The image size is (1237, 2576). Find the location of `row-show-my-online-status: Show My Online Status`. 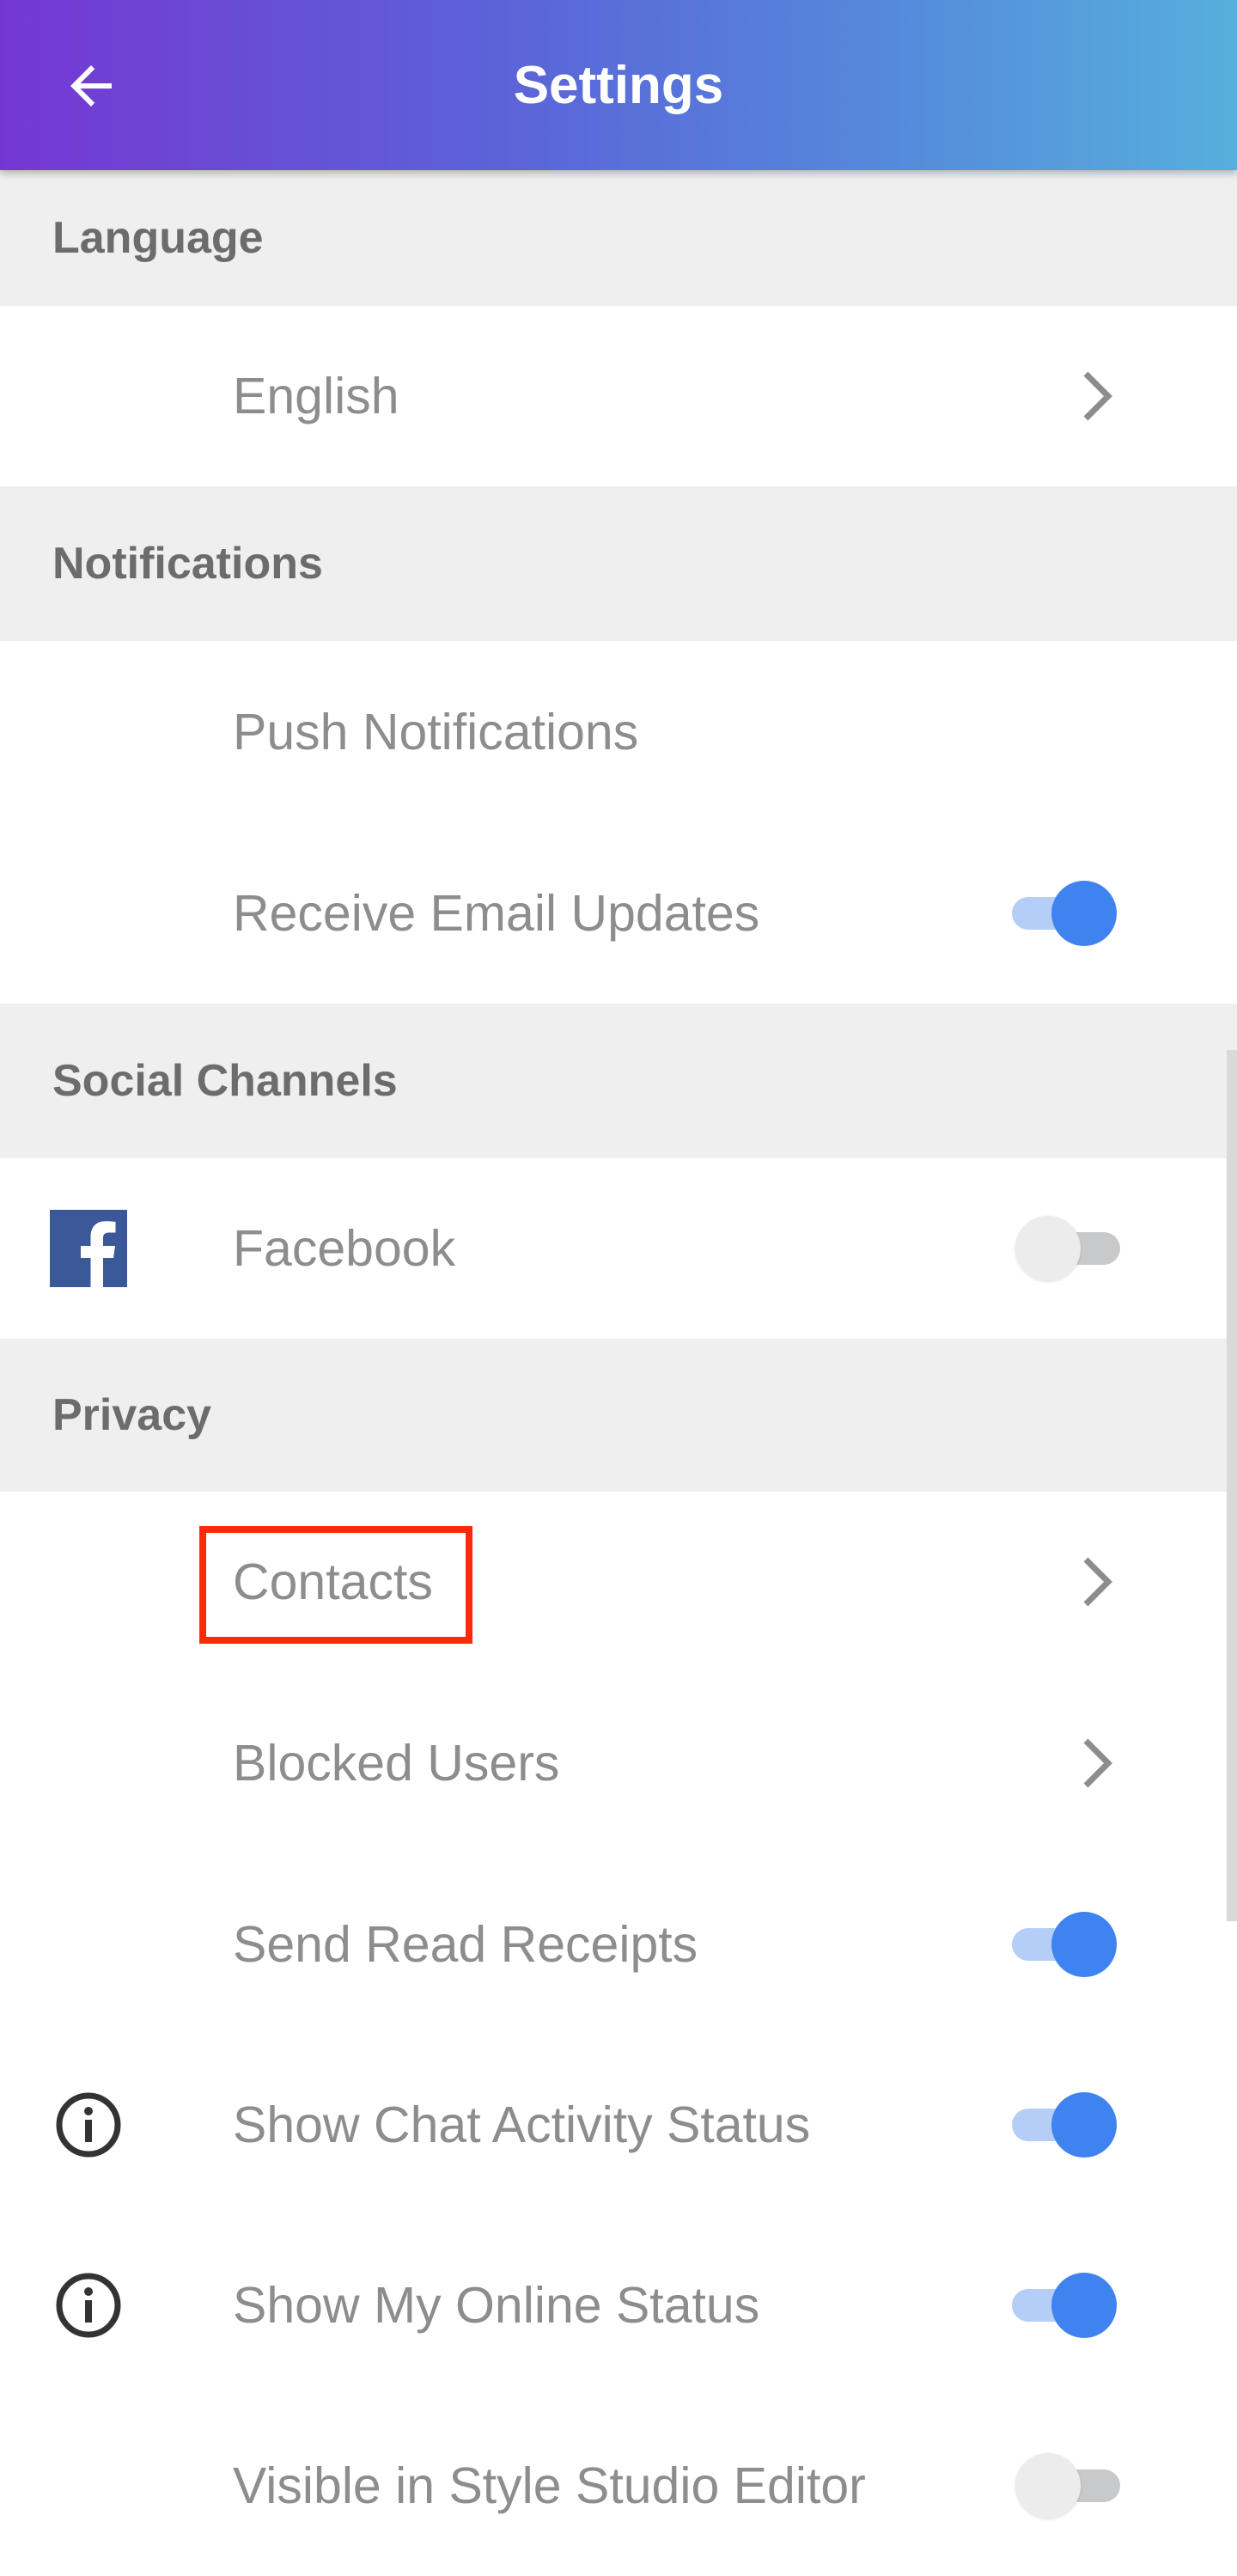

row-show-my-online-status: Show My Online Status is located at coordinates (618, 2305).